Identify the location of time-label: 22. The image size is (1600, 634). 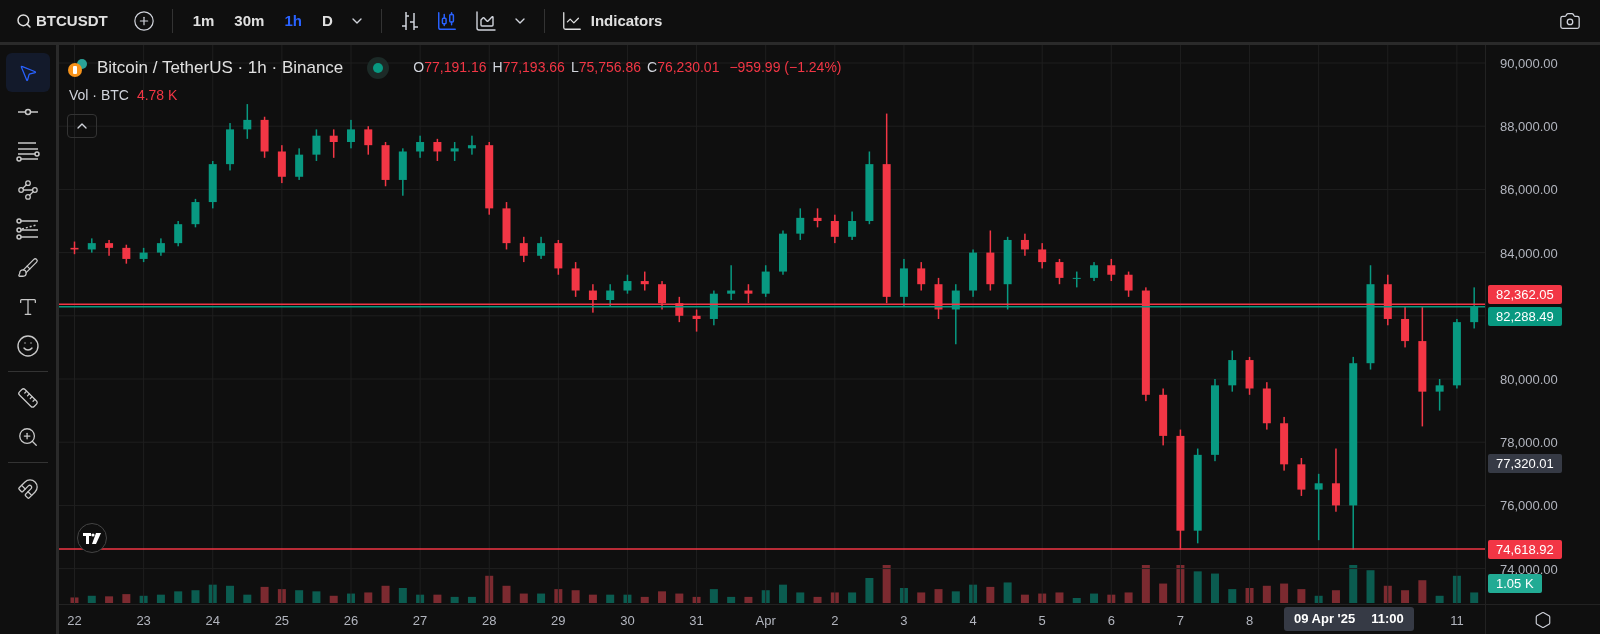
(74, 621).